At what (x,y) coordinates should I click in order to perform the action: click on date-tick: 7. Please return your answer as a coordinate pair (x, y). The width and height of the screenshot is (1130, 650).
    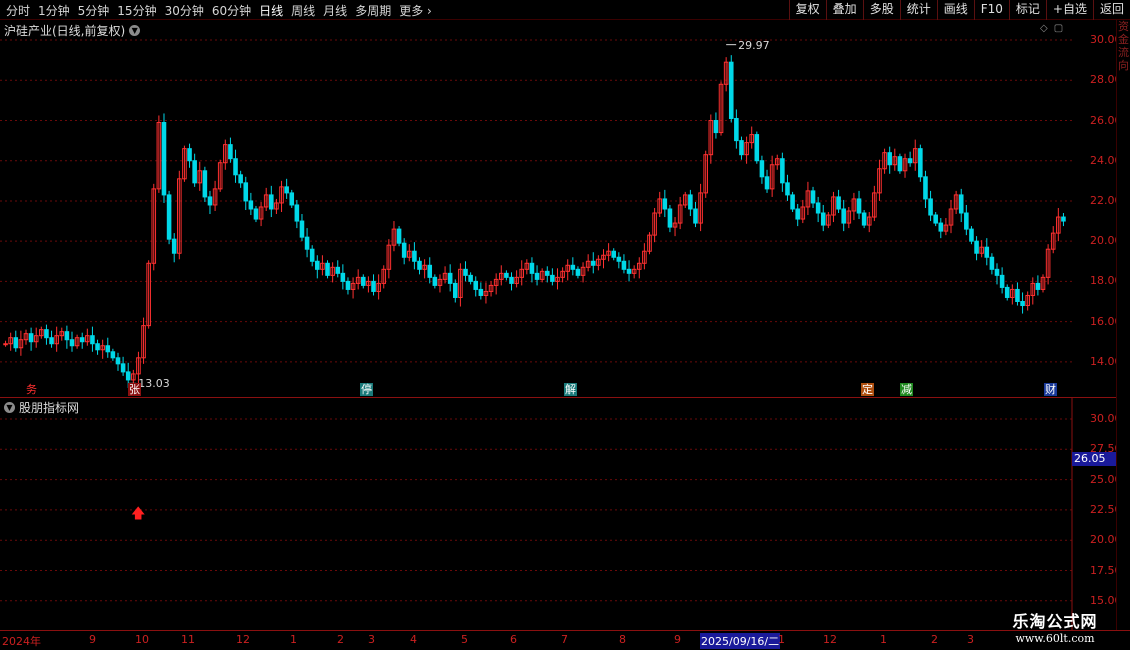
    Looking at the image, I should click on (564, 639).